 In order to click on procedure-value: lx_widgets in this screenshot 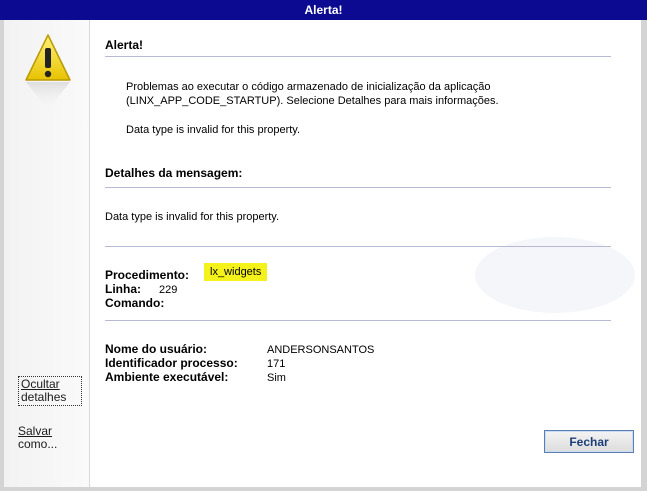, I will do `click(236, 272)`.